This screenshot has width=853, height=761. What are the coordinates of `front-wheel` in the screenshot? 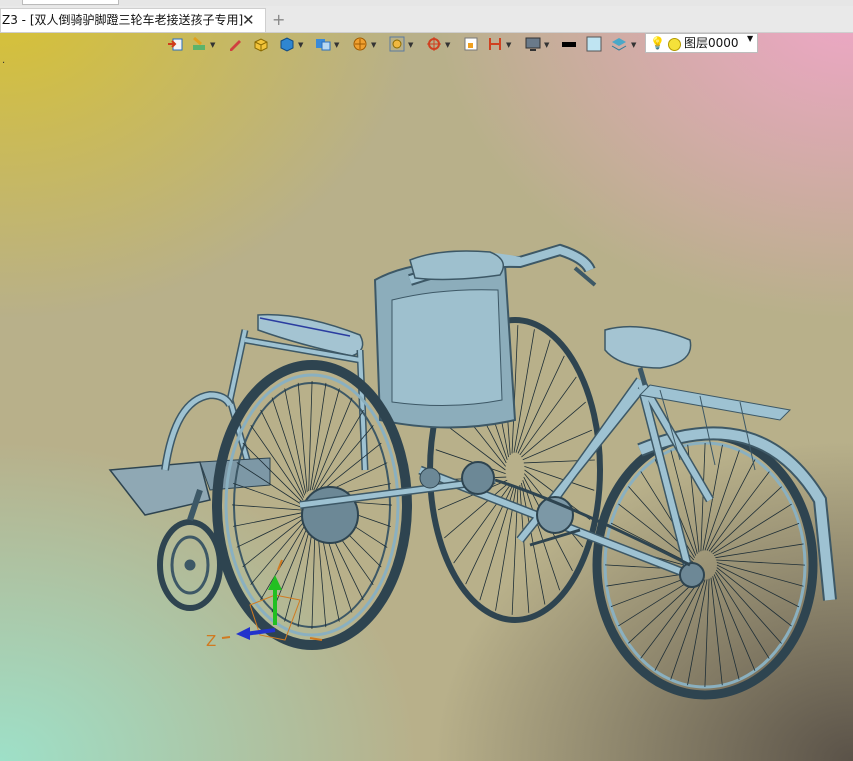 It's located at (705, 565).